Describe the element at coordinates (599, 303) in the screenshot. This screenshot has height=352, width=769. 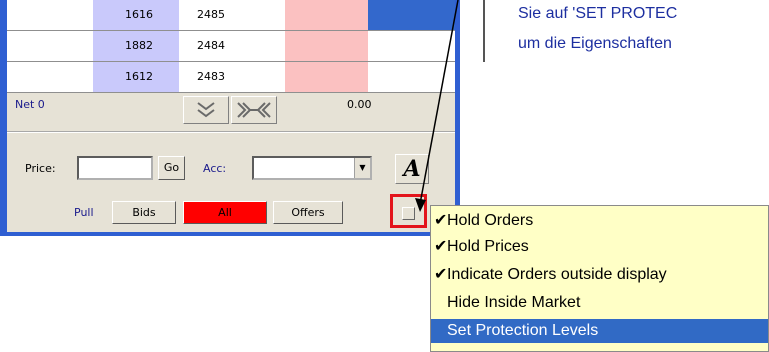
I see `menu-item-hide-inside-market: Hide Inside Market` at that location.